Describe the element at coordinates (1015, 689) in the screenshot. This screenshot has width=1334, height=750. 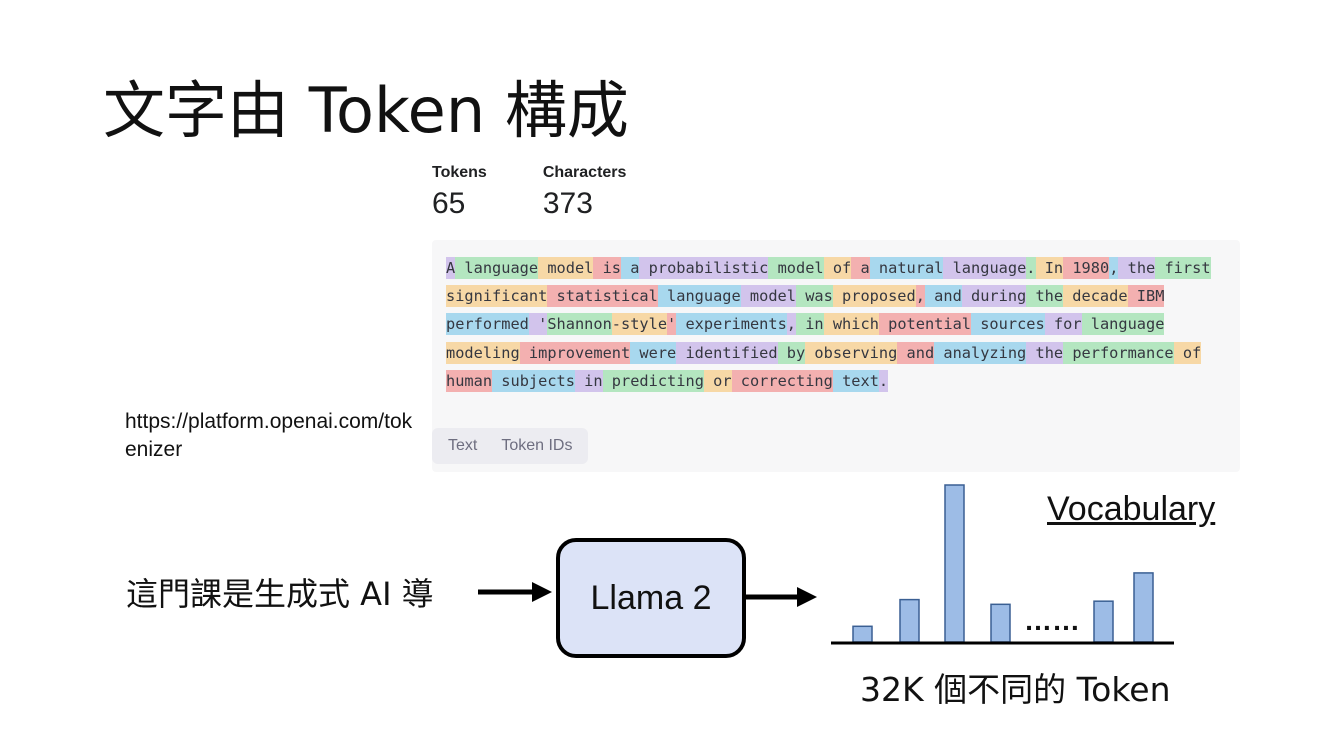
I see `vocabulary-caption: 32K 個不同的 Token` at that location.